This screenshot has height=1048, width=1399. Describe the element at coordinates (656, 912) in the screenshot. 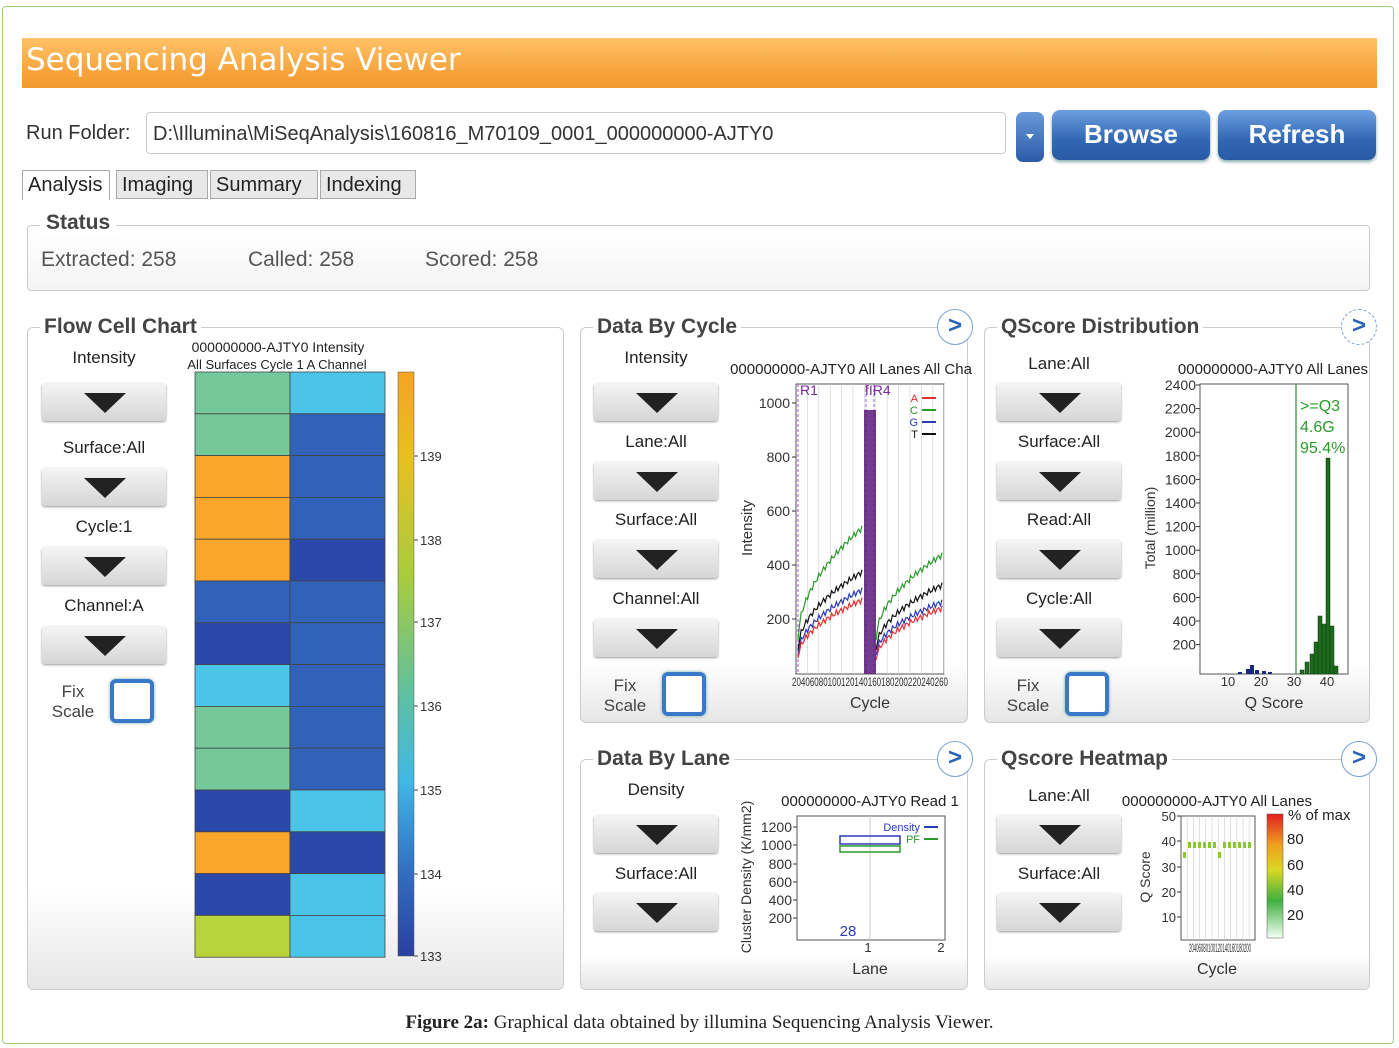

I see `lane-surface-dropdown` at that location.